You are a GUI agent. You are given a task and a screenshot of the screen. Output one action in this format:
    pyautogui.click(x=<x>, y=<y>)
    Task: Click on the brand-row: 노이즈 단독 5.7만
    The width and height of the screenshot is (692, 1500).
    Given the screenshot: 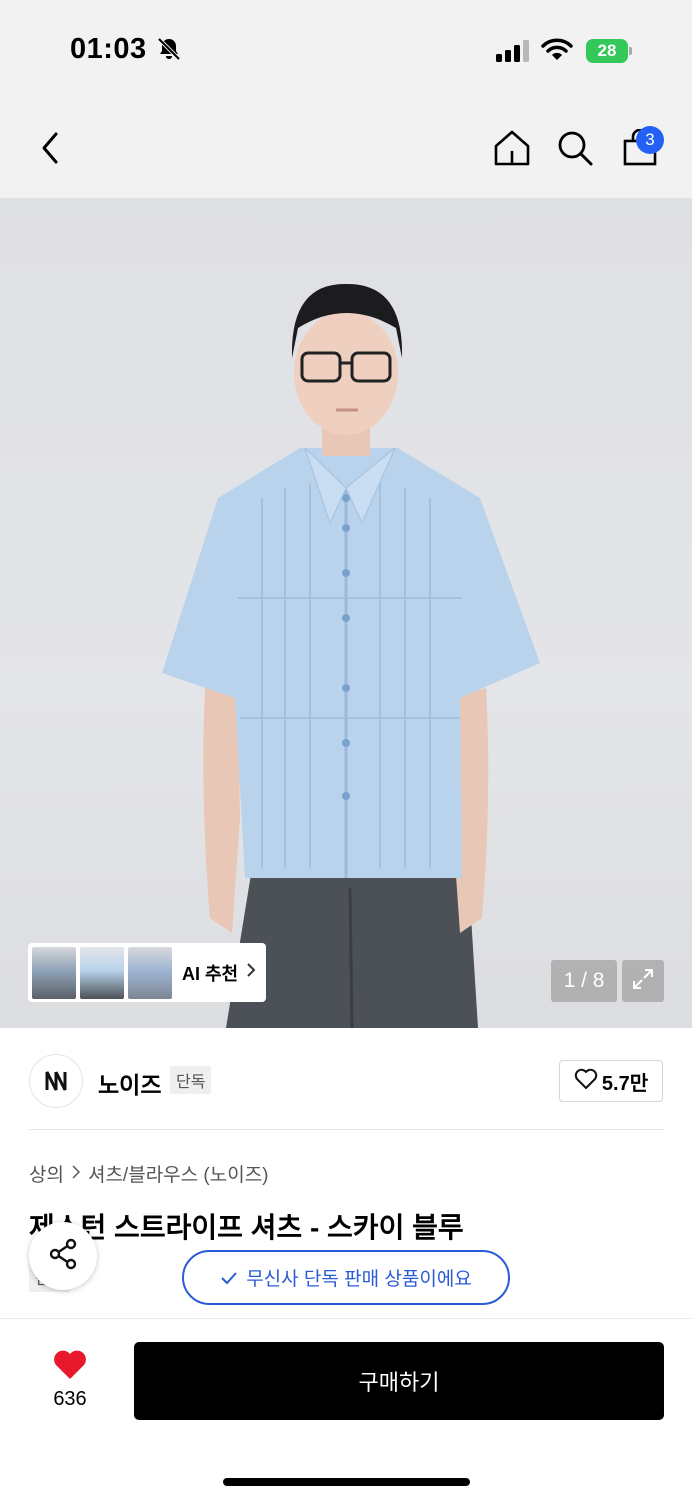 What is the action you would take?
    pyautogui.click(x=346, y=1080)
    